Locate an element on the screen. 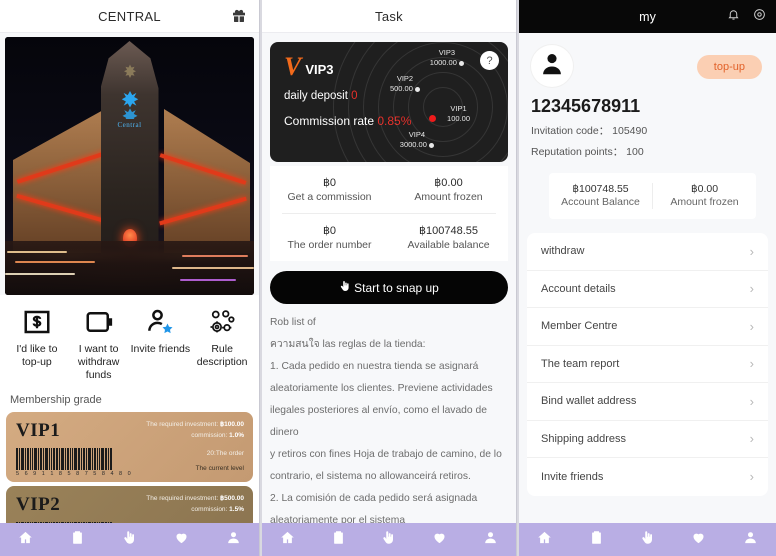  central-logo-icon is located at coordinates (130, 104).